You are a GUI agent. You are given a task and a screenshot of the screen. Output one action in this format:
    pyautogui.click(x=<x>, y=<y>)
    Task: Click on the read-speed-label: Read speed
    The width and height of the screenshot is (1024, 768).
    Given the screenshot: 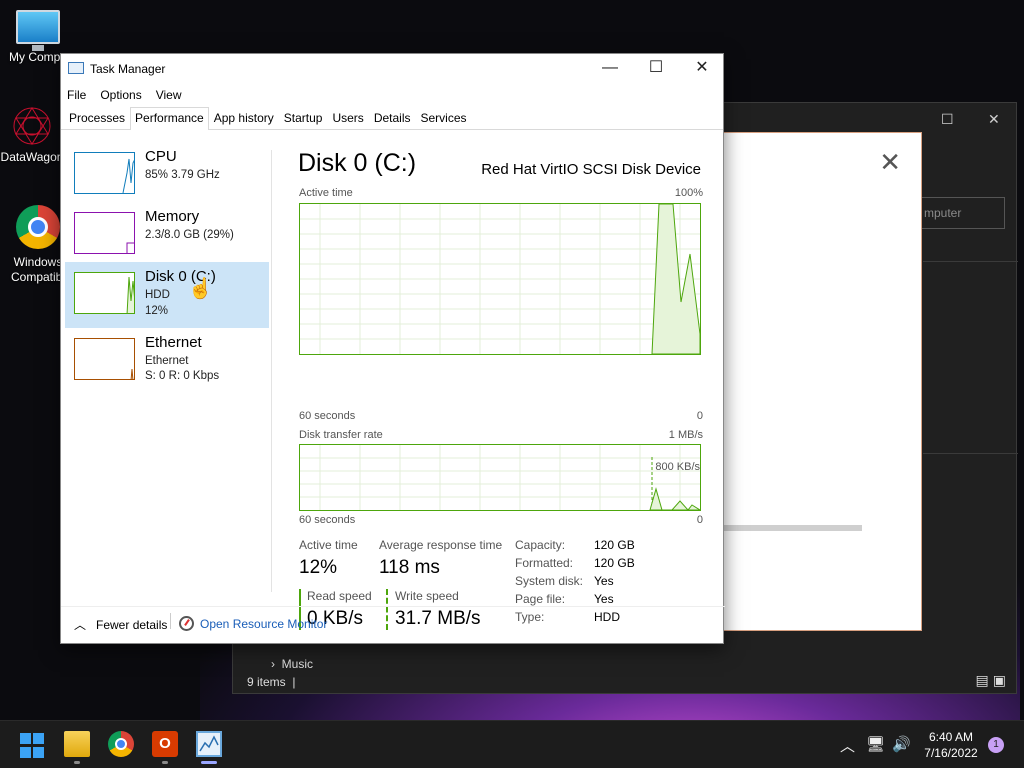 What is the action you would take?
    pyautogui.click(x=339, y=596)
    